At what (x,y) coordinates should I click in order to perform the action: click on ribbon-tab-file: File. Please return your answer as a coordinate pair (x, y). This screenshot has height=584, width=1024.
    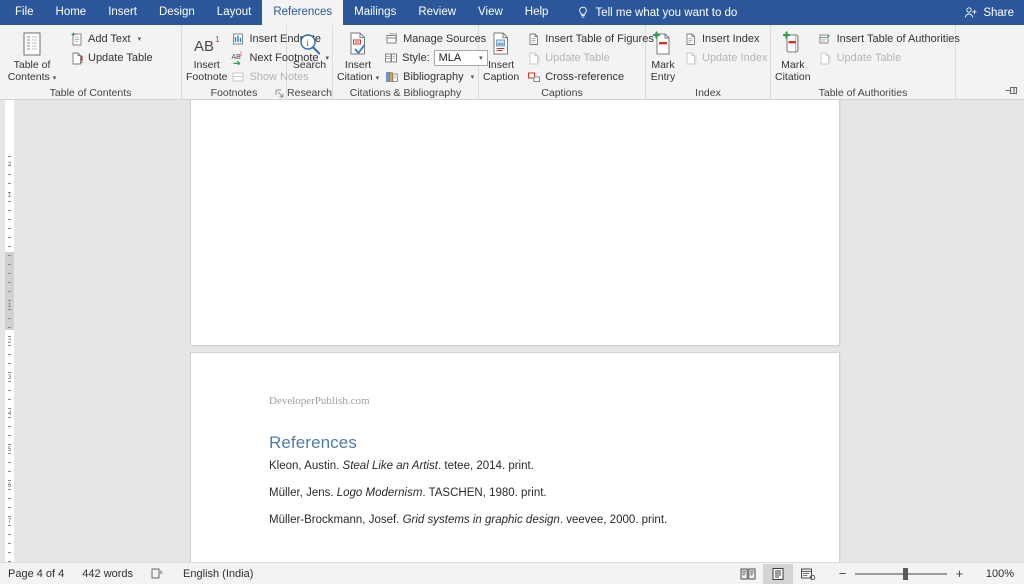
    Looking at the image, I should click on (24, 12).